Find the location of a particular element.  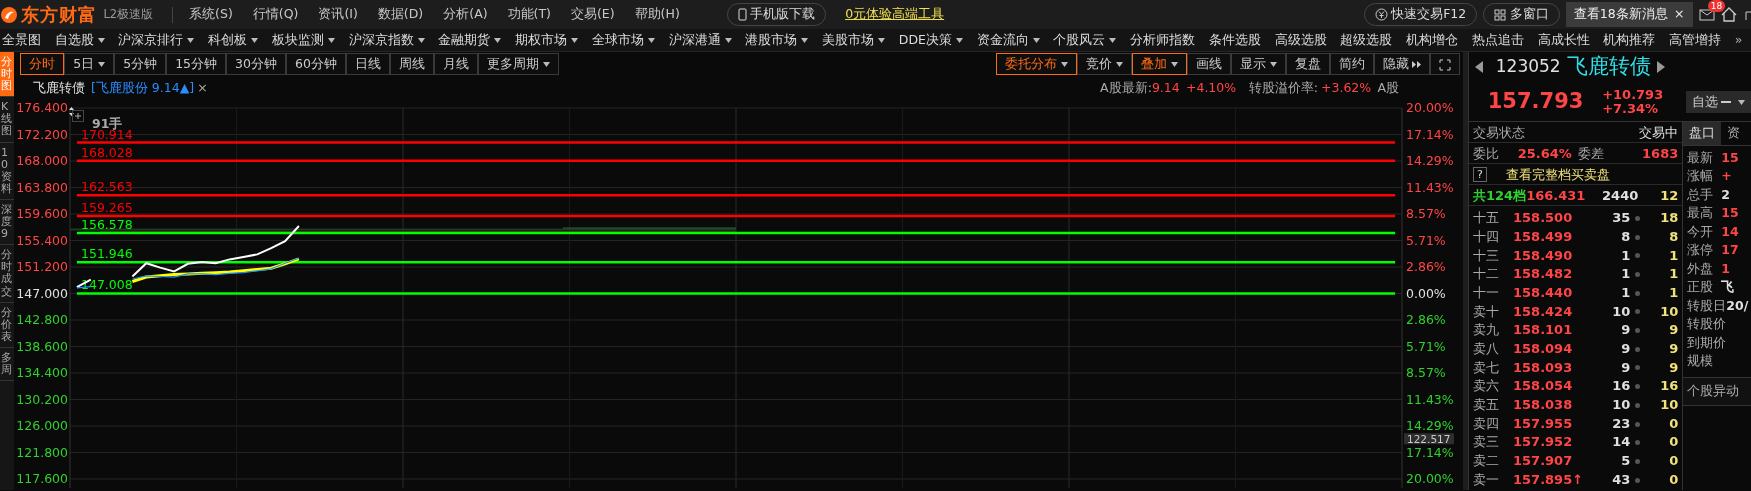

fullscreen-button is located at coordinates (1444, 64).